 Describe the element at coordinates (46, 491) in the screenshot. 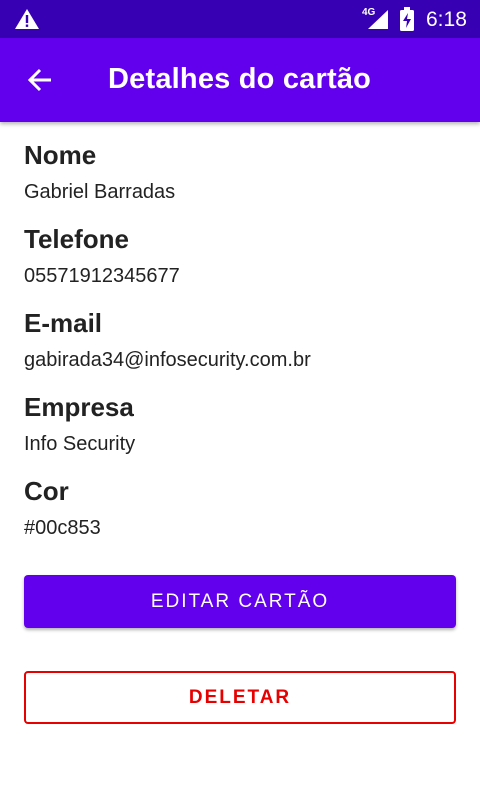

I see `field-label: Cor` at that location.